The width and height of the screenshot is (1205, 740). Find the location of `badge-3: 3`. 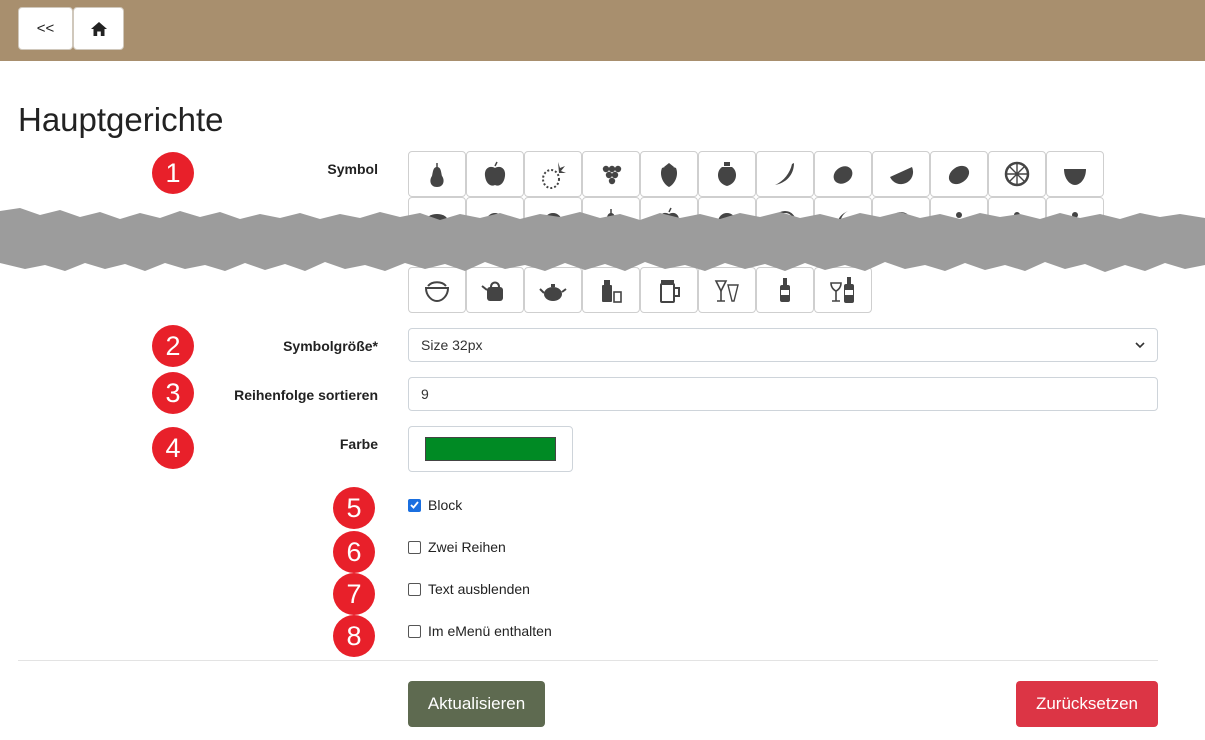

badge-3: 3 is located at coordinates (173, 393).